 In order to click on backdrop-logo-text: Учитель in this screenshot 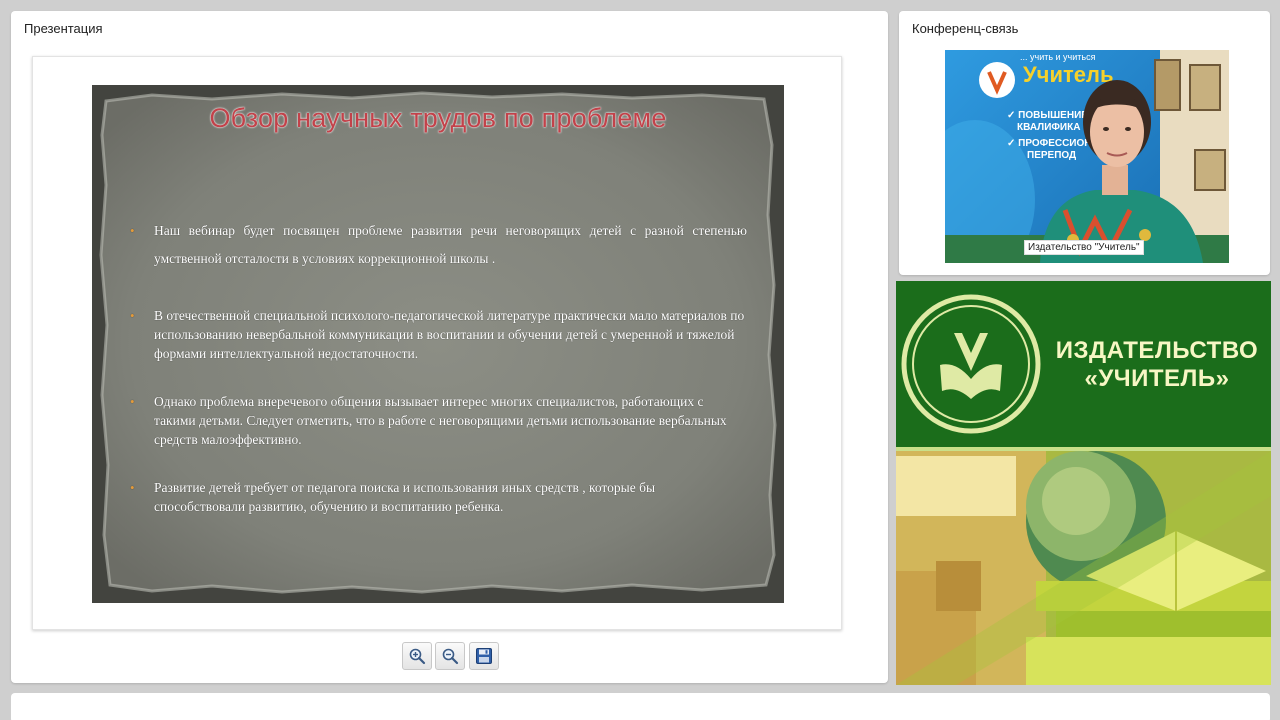, I will do `click(1068, 74)`.